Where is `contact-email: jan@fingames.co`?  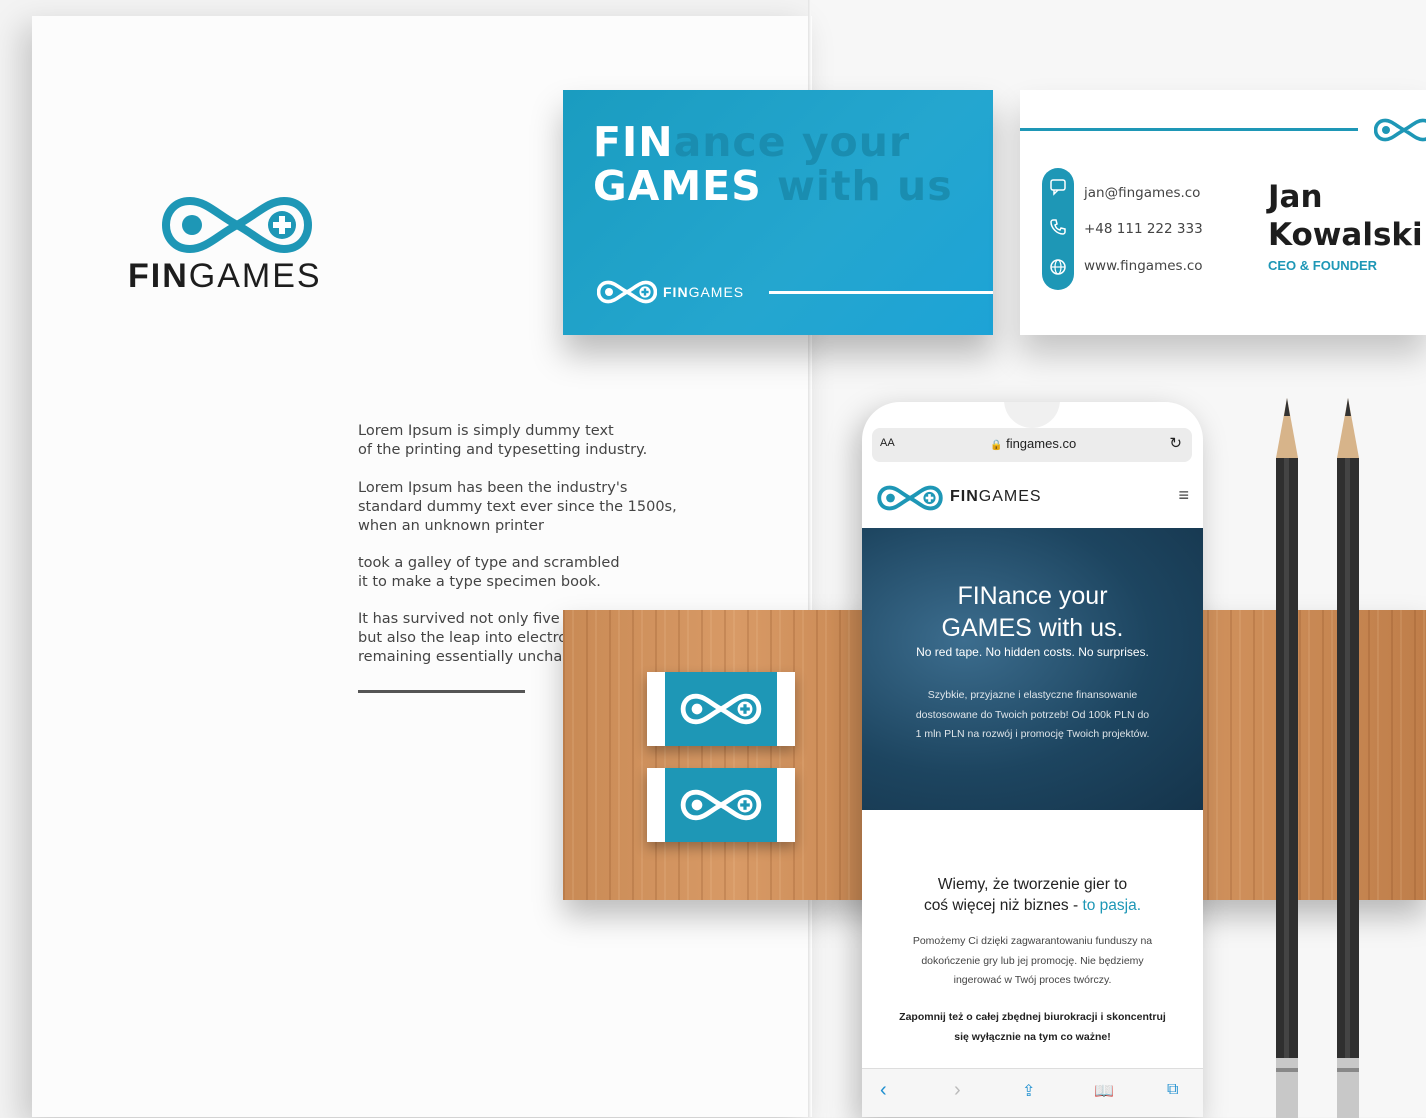
contact-email: jan@fingames.co is located at coordinates (1142, 193).